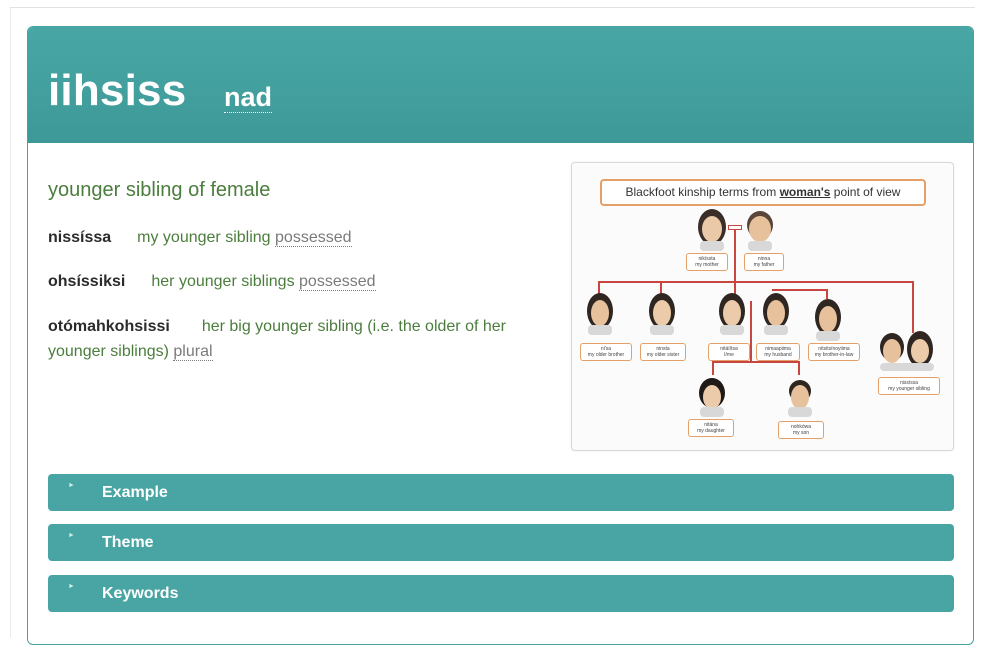 The width and height of the screenshot is (985, 672). I want to click on diagram-title-suffix: point of view, so click(865, 192).